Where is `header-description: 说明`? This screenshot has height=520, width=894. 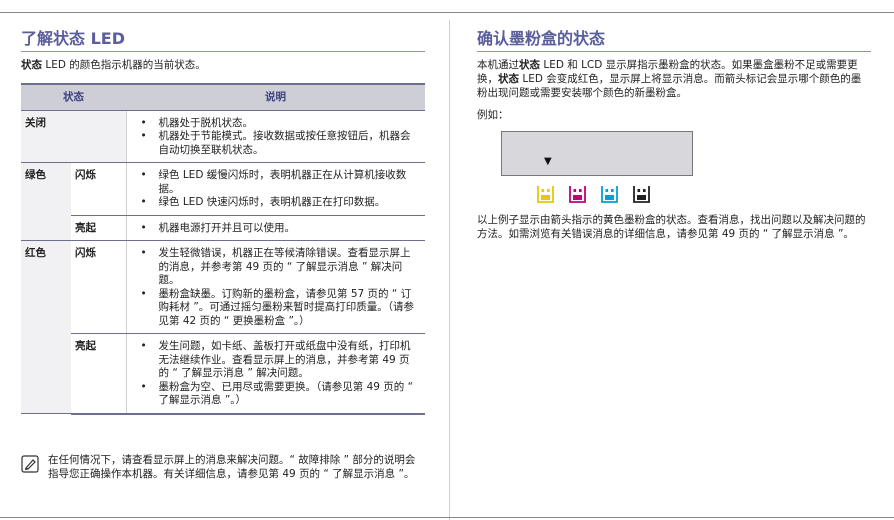 header-description: 说明 is located at coordinates (275, 97).